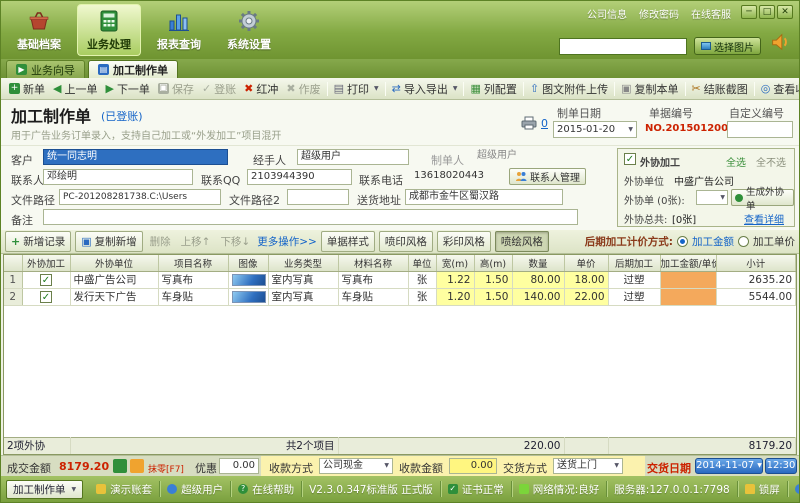  I want to click on nav-item-business: 业务处理, so click(109, 30).